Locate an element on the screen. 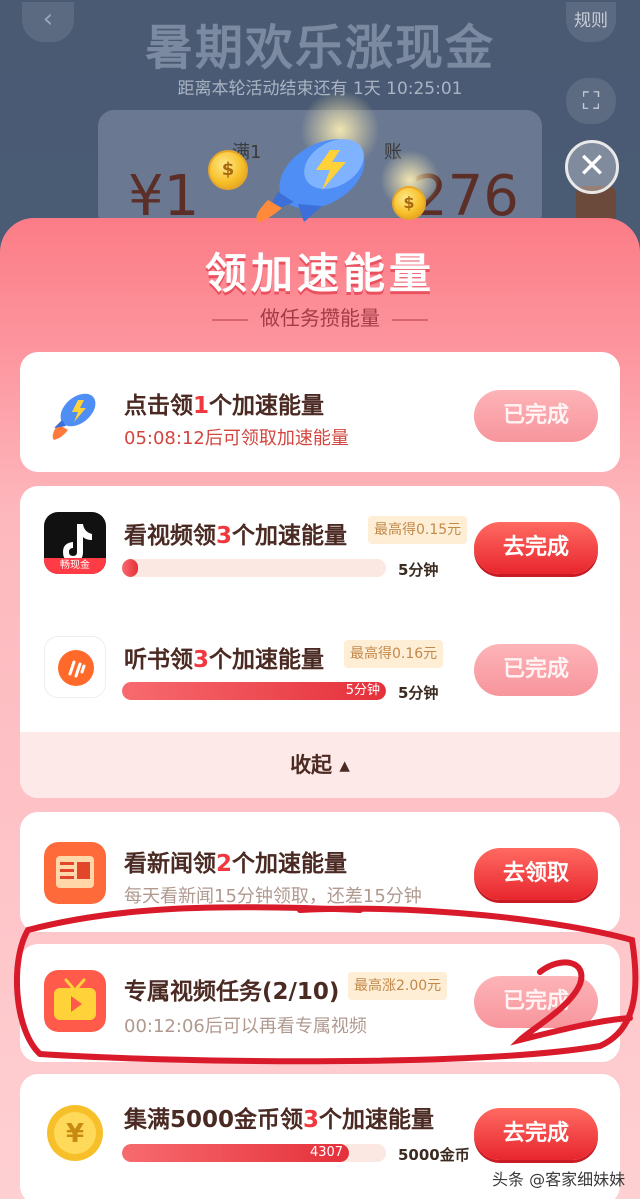 Image resolution: width=640 pixels, height=1199 pixels. task-progress-bar is located at coordinates (254, 568).